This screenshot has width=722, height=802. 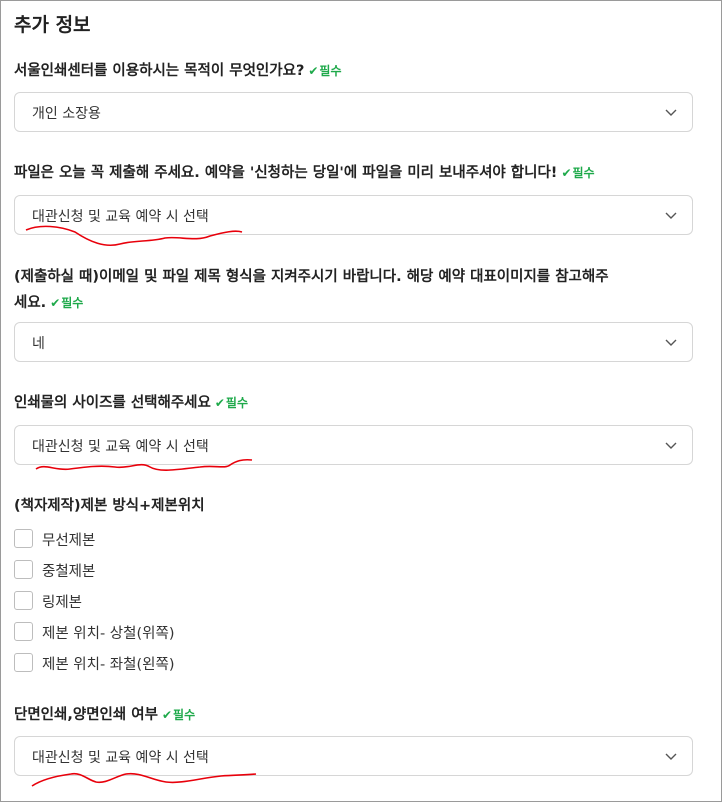 I want to click on question-text: 서울인쇄센터를 이용하시는 목적이 무엇인가요?, so click(x=159, y=71).